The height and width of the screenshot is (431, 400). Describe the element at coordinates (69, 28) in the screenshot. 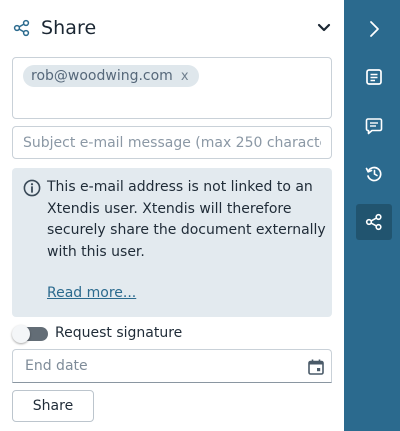

I see `page-title: Share` at that location.